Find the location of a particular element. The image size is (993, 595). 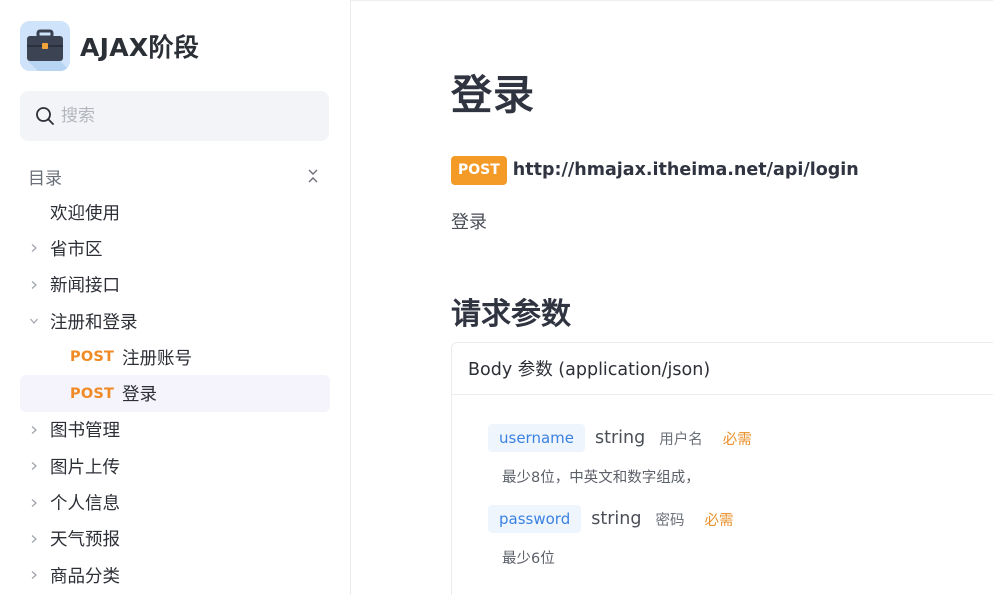

param-name: username is located at coordinates (536, 438).